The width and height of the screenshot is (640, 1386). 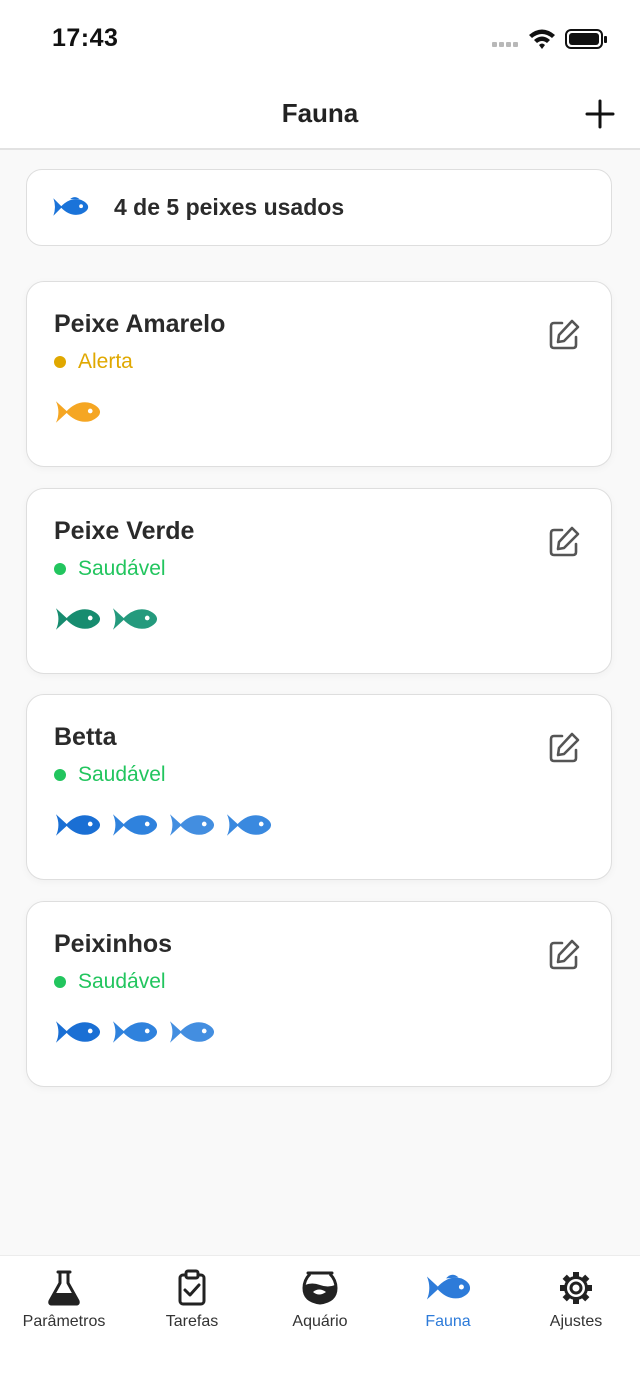 I want to click on status-badge: Alerta, so click(x=93, y=362).